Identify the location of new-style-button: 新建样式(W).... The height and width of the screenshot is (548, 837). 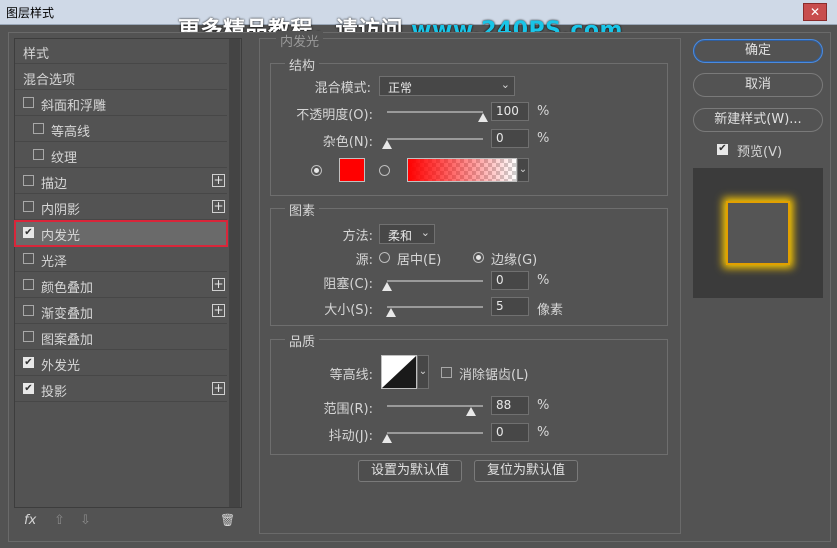
(758, 120).